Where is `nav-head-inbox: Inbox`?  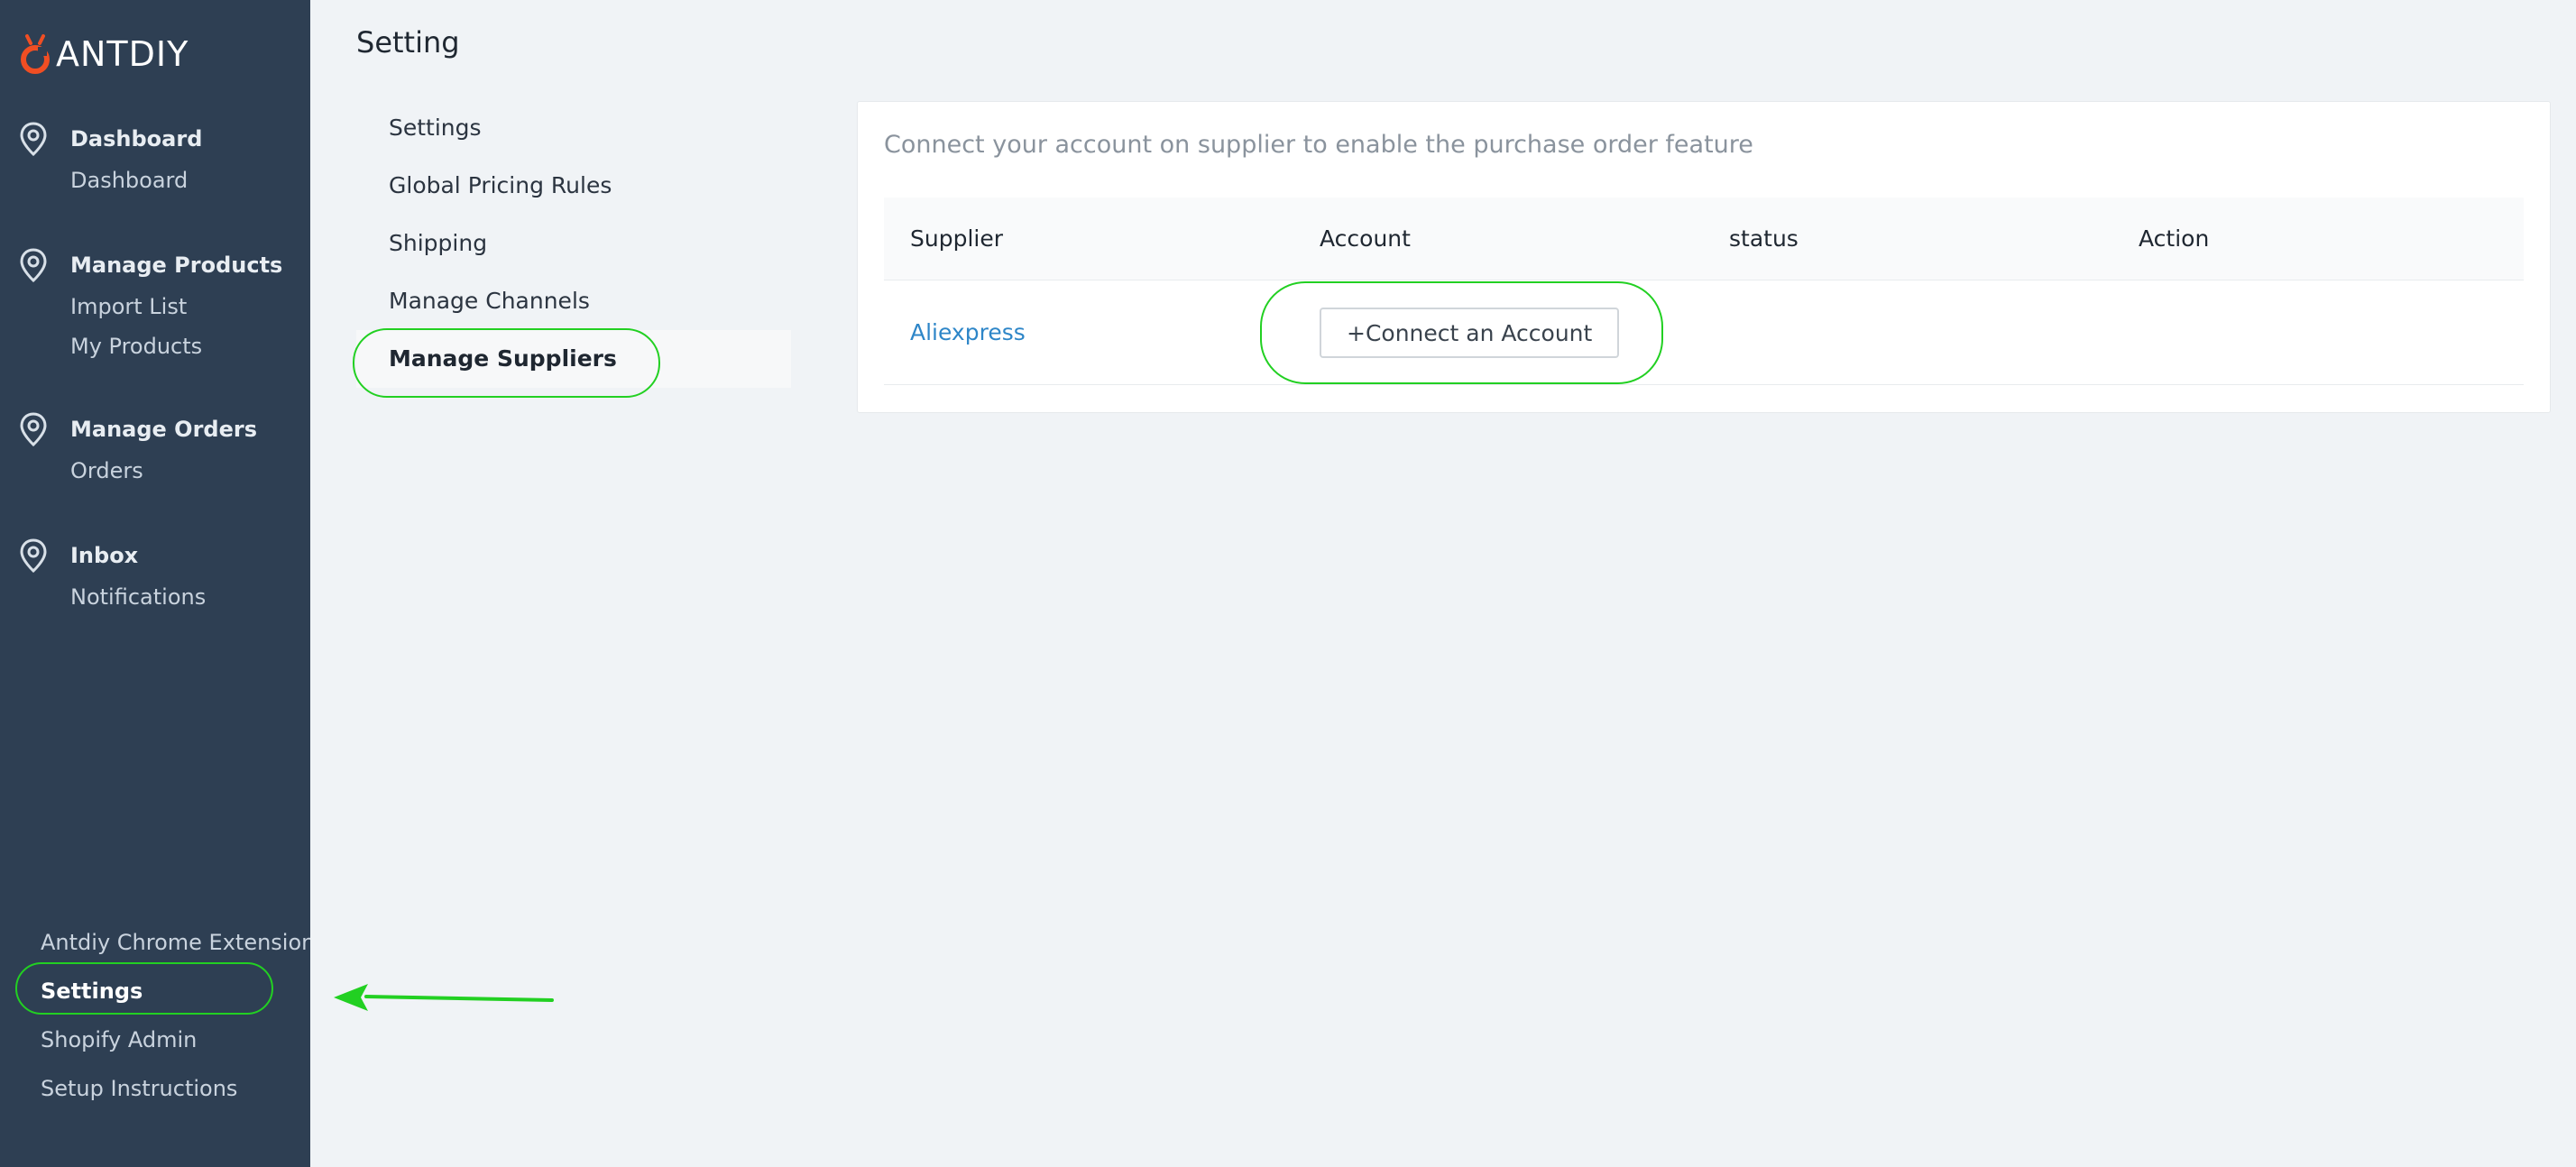
nav-head-inbox: Inbox is located at coordinates (155, 555).